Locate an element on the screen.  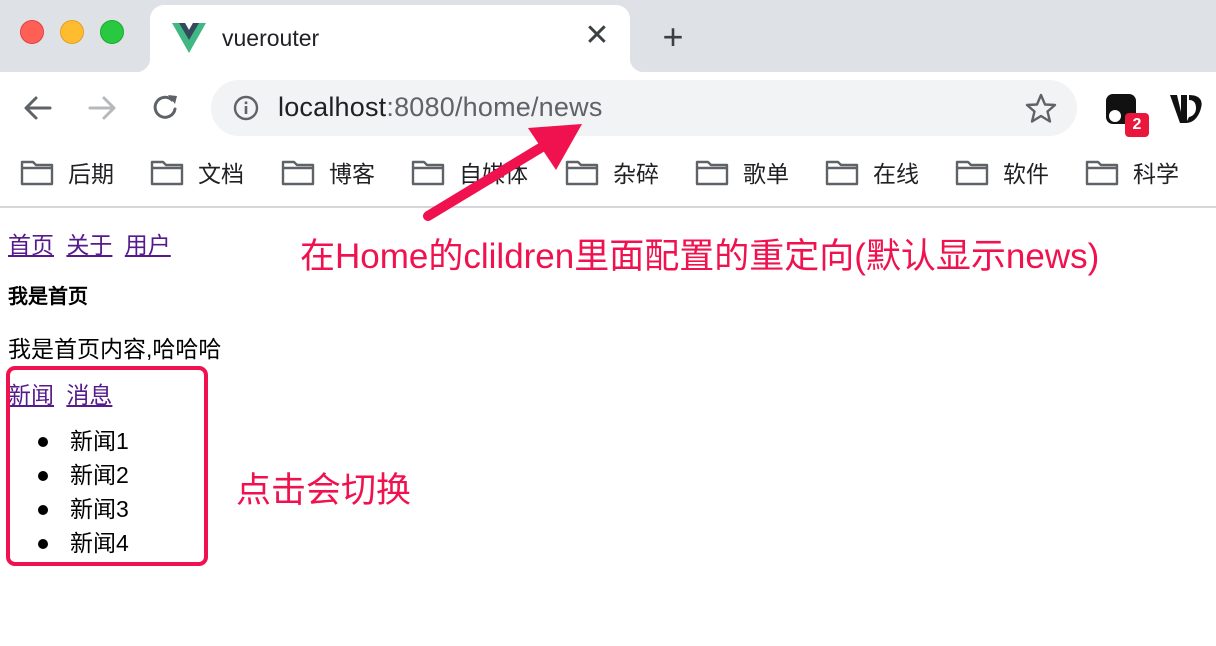
back-arrow-icon is located at coordinates (38, 108).